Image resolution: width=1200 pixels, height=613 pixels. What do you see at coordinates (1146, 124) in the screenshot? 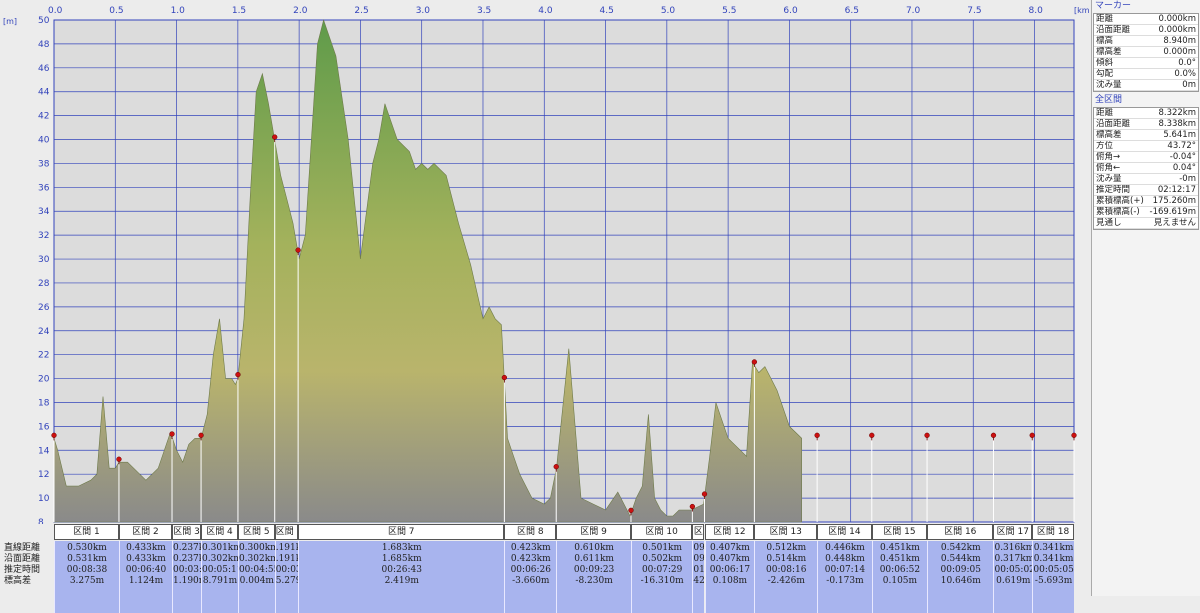
I see `panel-row: 沿面距離 8.338km` at bounding box center [1146, 124].